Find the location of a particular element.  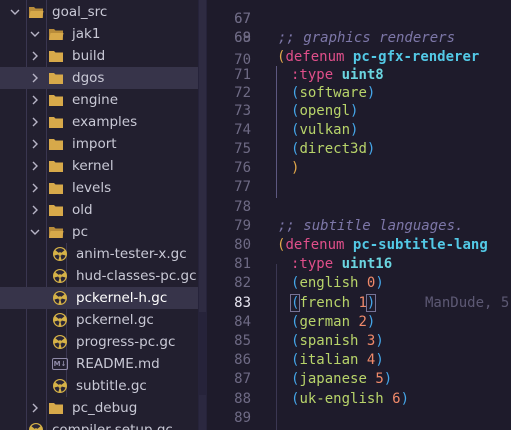

tree-file-readme: M↓ README.md is located at coordinates (103, 364).